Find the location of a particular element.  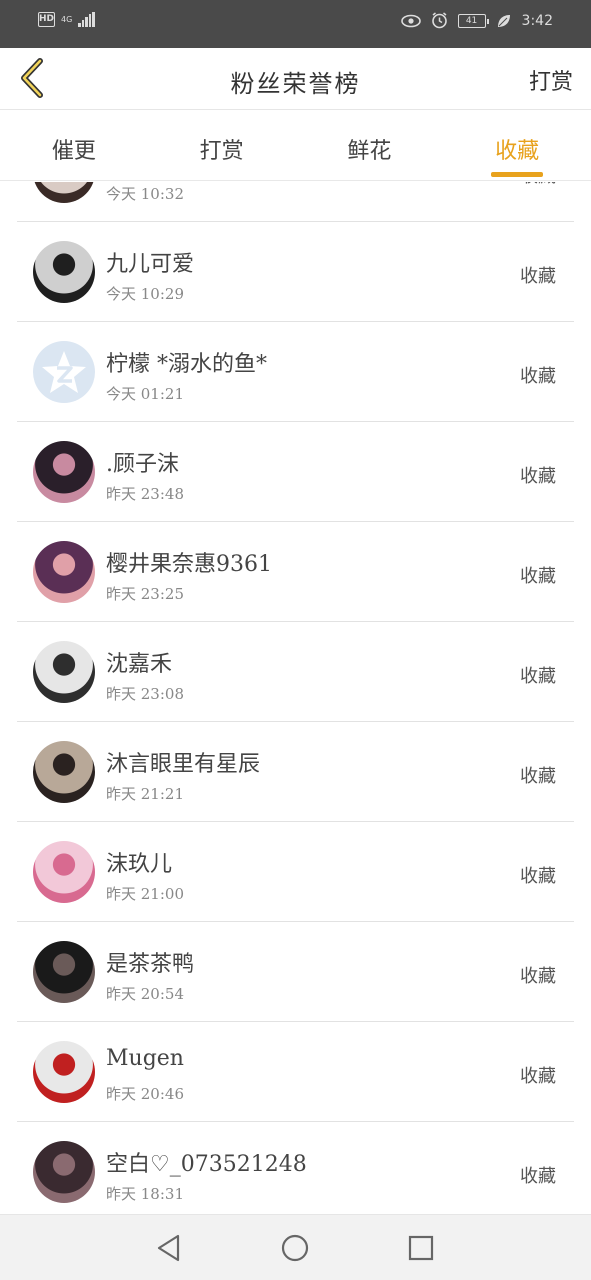

list-item: 沫玖儿昨天 21:00 收藏 is located at coordinates (295, 872).